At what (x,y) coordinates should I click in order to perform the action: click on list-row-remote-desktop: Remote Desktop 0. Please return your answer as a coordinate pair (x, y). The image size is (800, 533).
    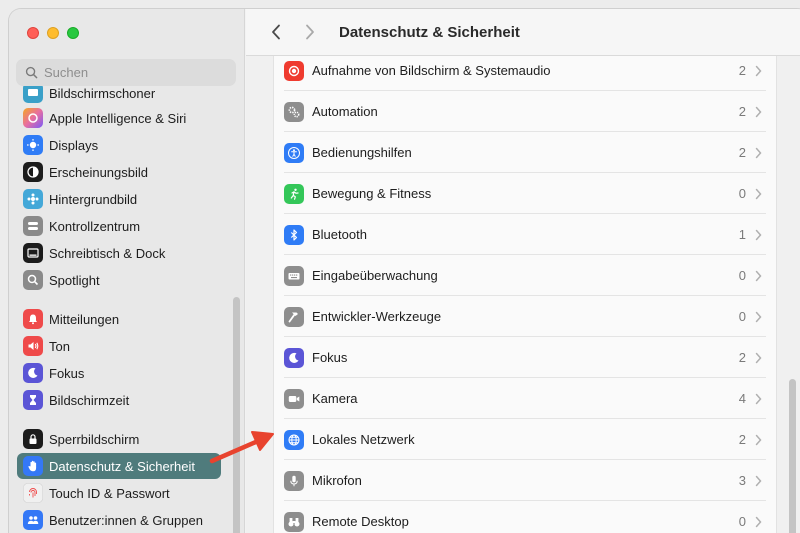
    Looking at the image, I should click on (525, 517).